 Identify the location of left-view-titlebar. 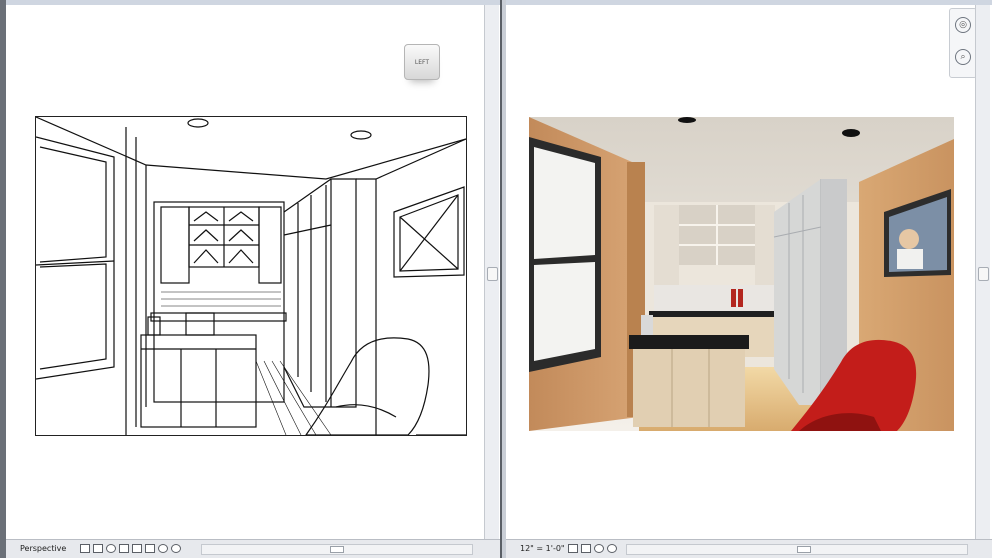
(253, 2).